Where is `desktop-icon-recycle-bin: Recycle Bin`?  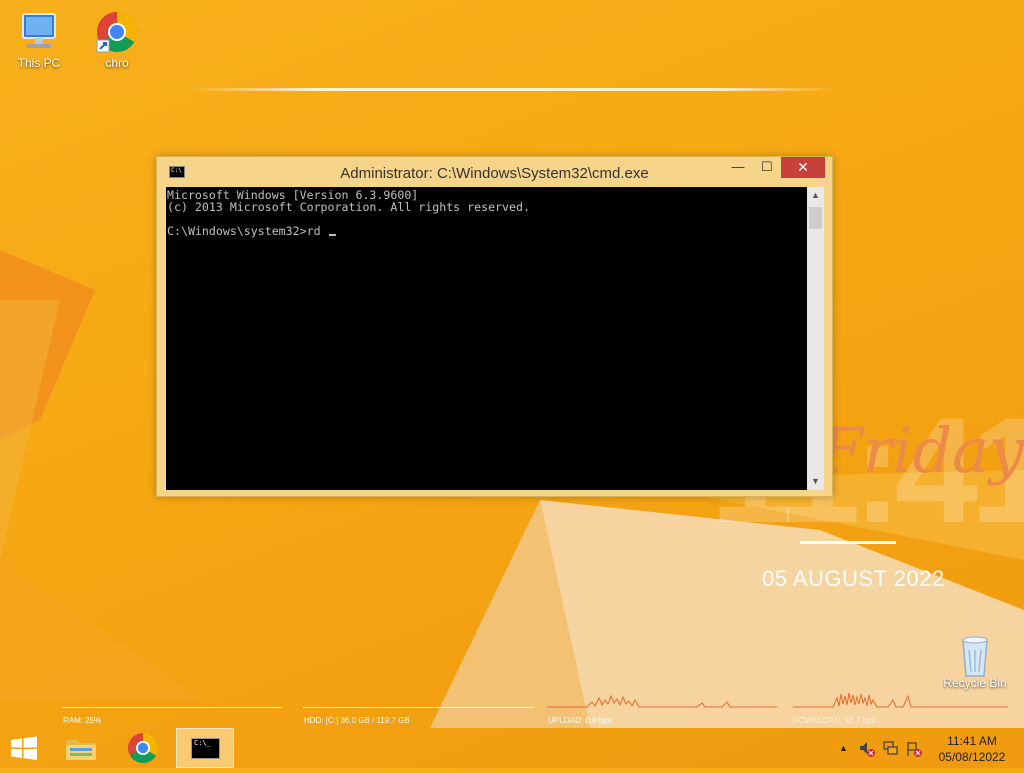
desktop-icon-recycle-bin: Recycle Bin is located at coordinates (975, 660).